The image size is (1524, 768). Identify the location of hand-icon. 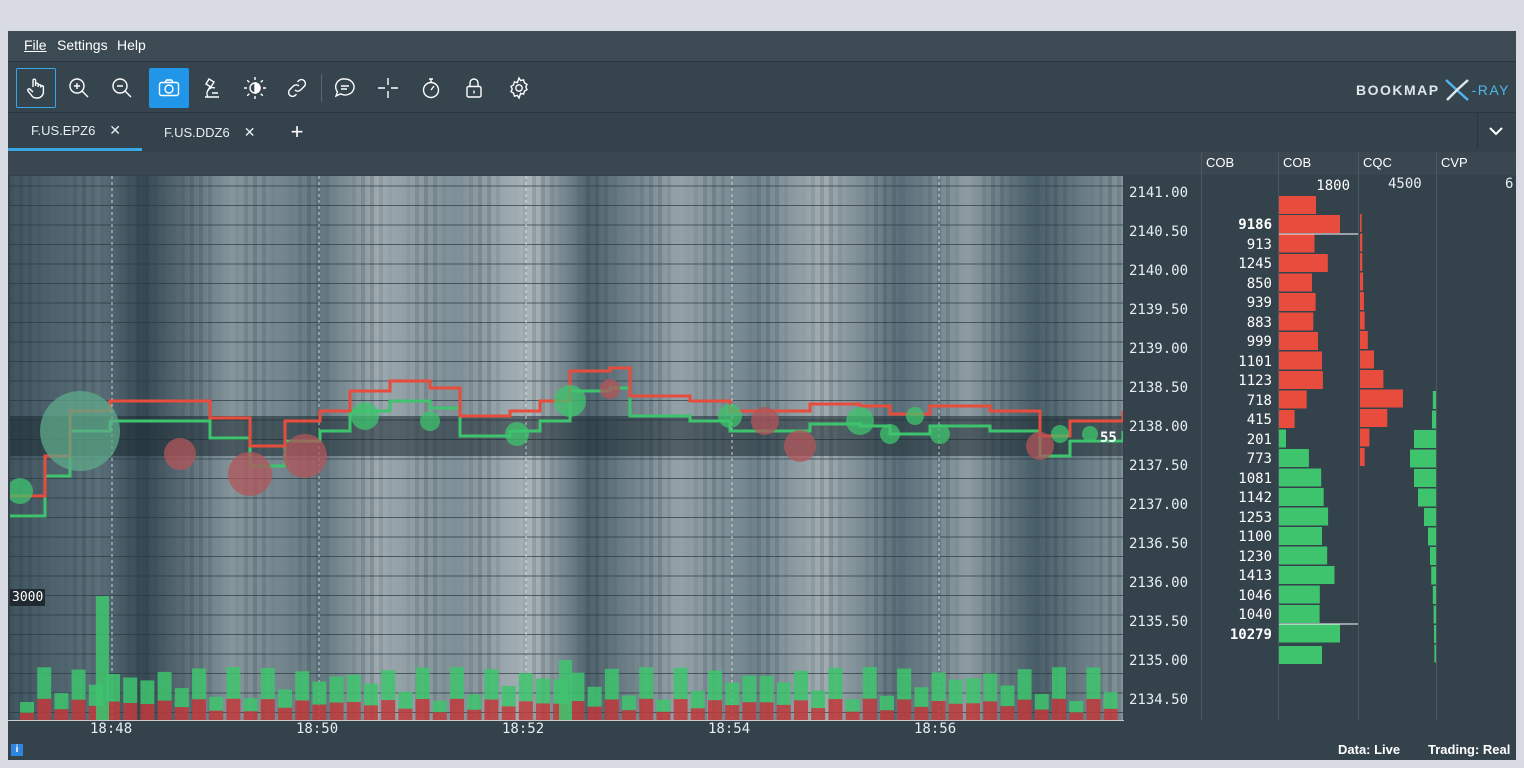
(36, 88).